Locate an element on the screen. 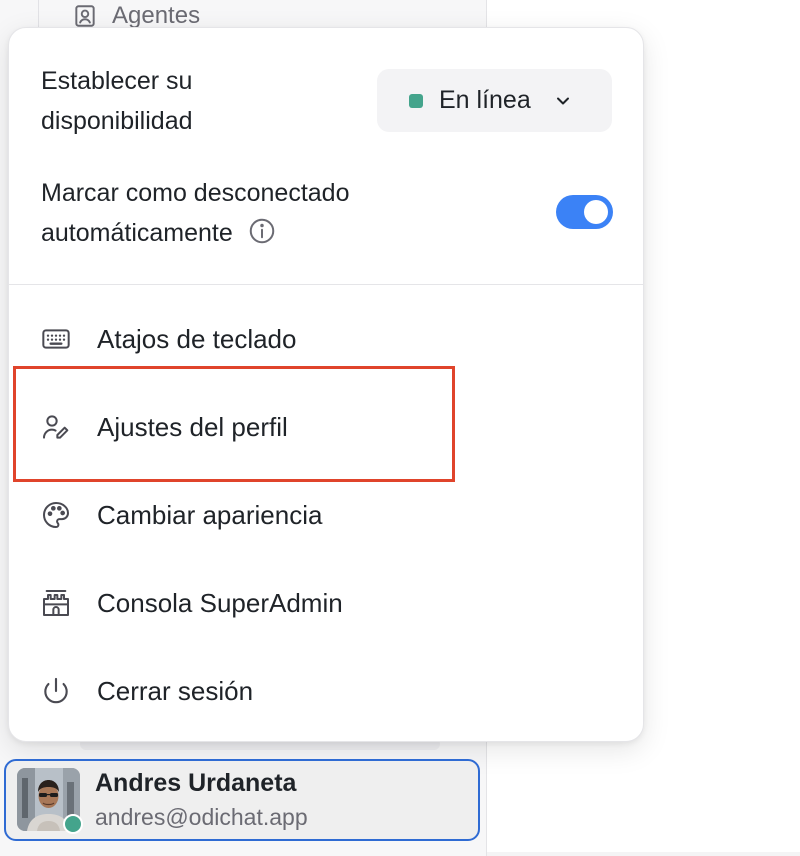 This screenshot has width=800, height=856. info-icon is located at coordinates (262, 231).